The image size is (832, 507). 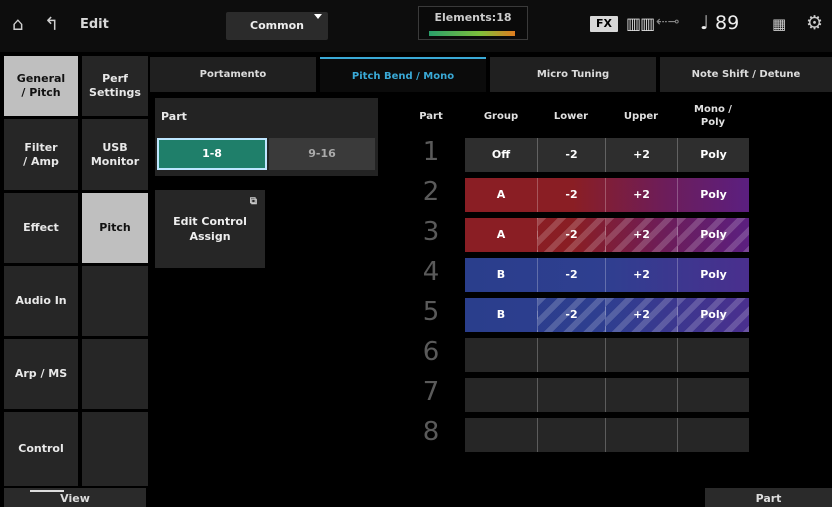 I want to click on tab-usb-monitor: USB Monitor, so click(x=115, y=154).